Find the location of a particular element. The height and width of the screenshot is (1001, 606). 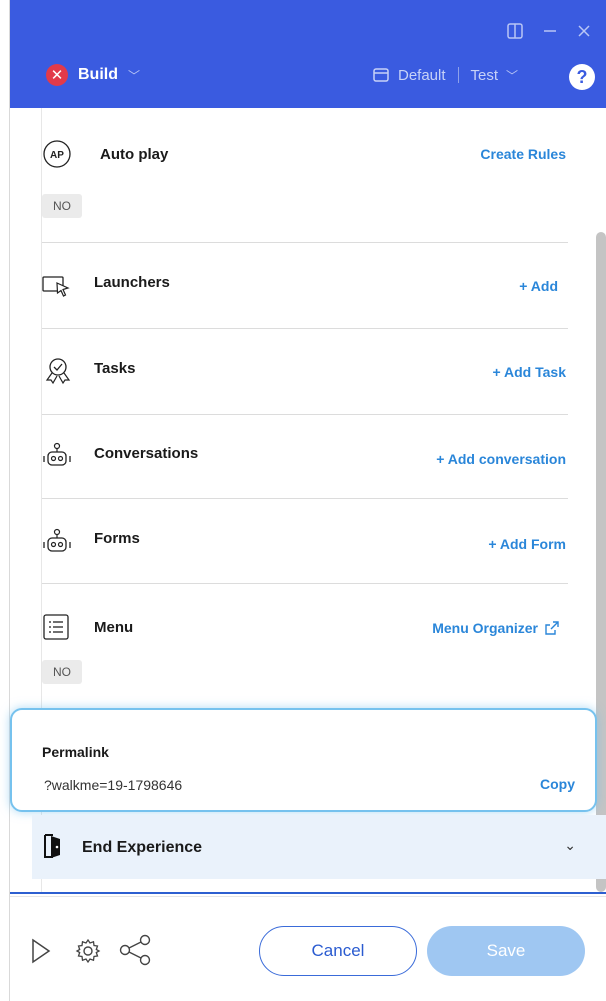

copy-permalink-button: Copy is located at coordinates (557, 784).